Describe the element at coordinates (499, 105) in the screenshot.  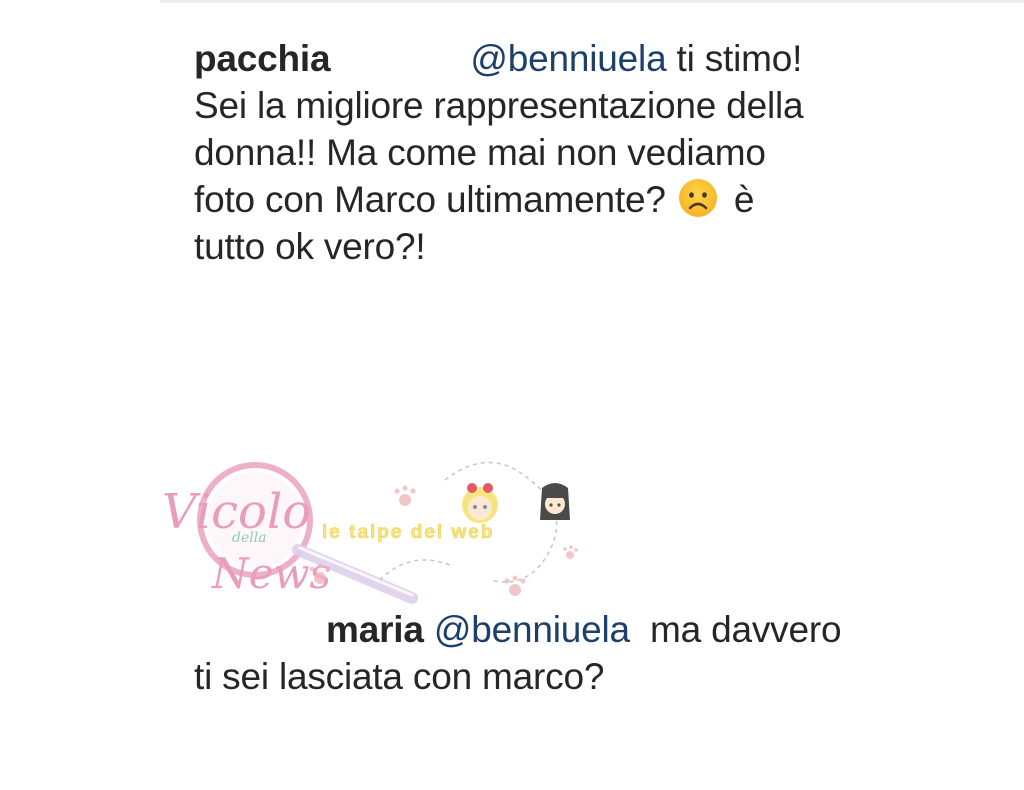
I see `comment-line-2: Sei la migliore rappresentazione della` at that location.